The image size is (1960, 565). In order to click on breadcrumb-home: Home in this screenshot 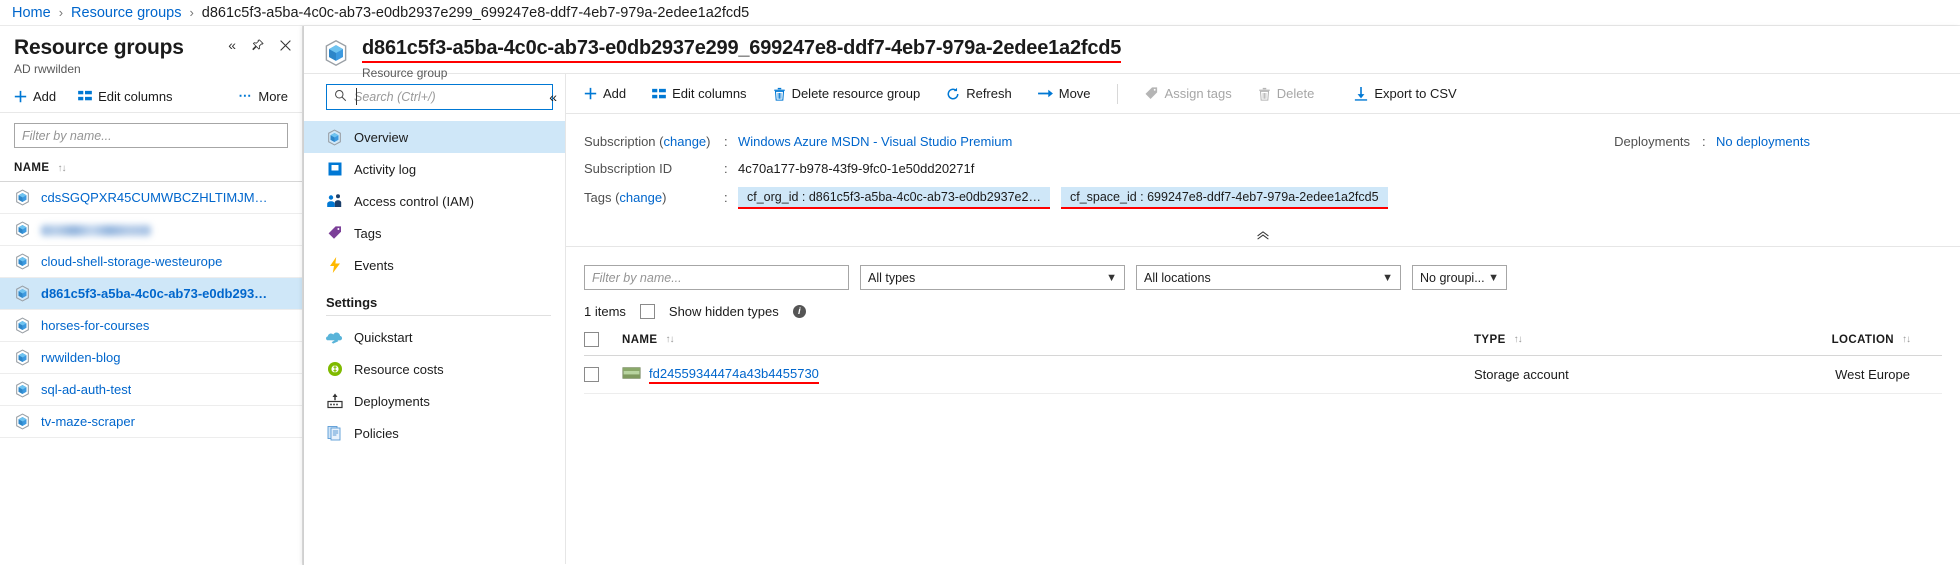, I will do `click(31, 13)`.